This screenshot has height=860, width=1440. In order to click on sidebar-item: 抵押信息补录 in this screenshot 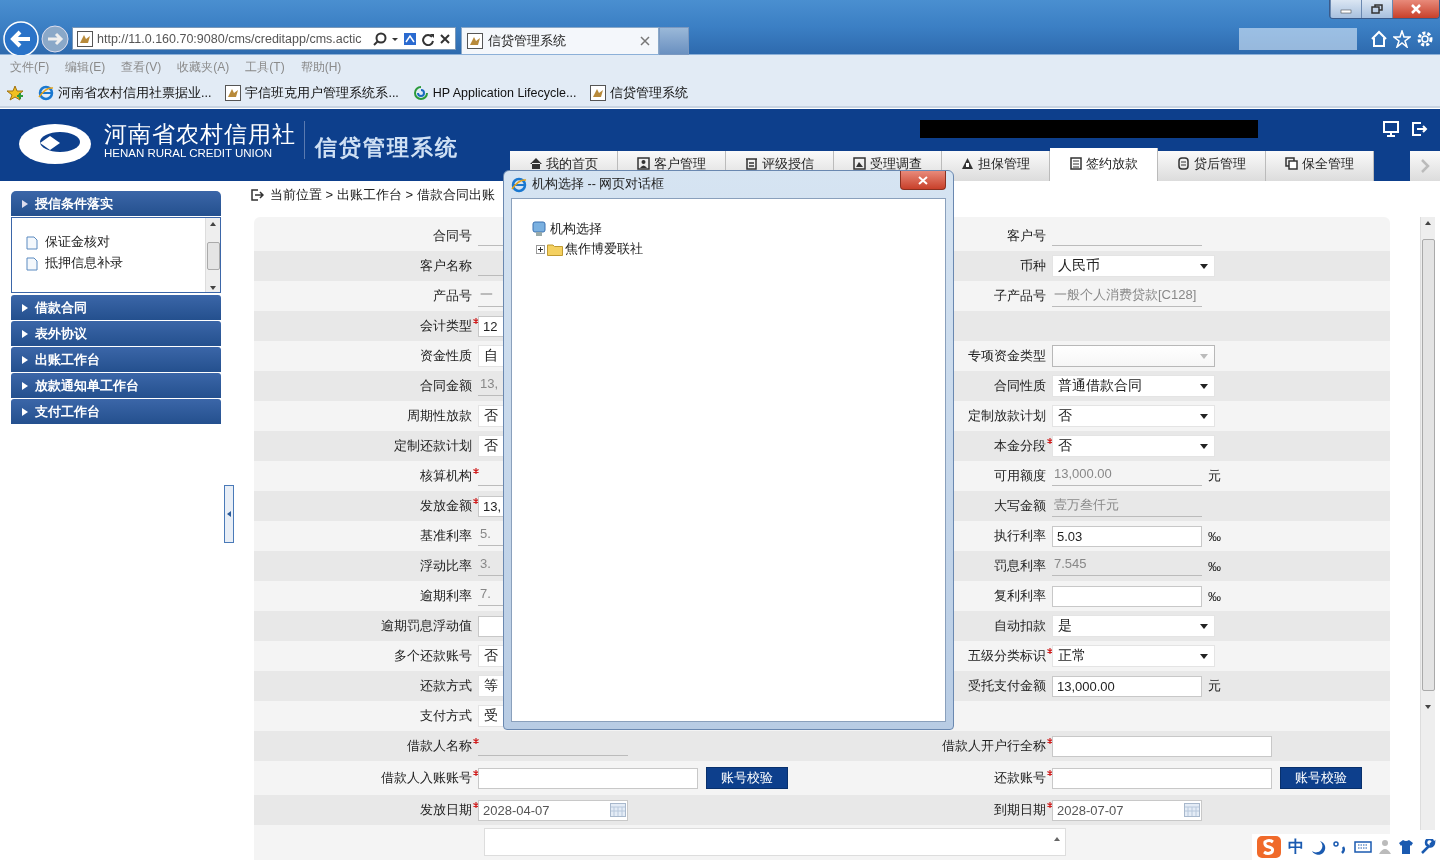, I will do `click(115, 263)`.